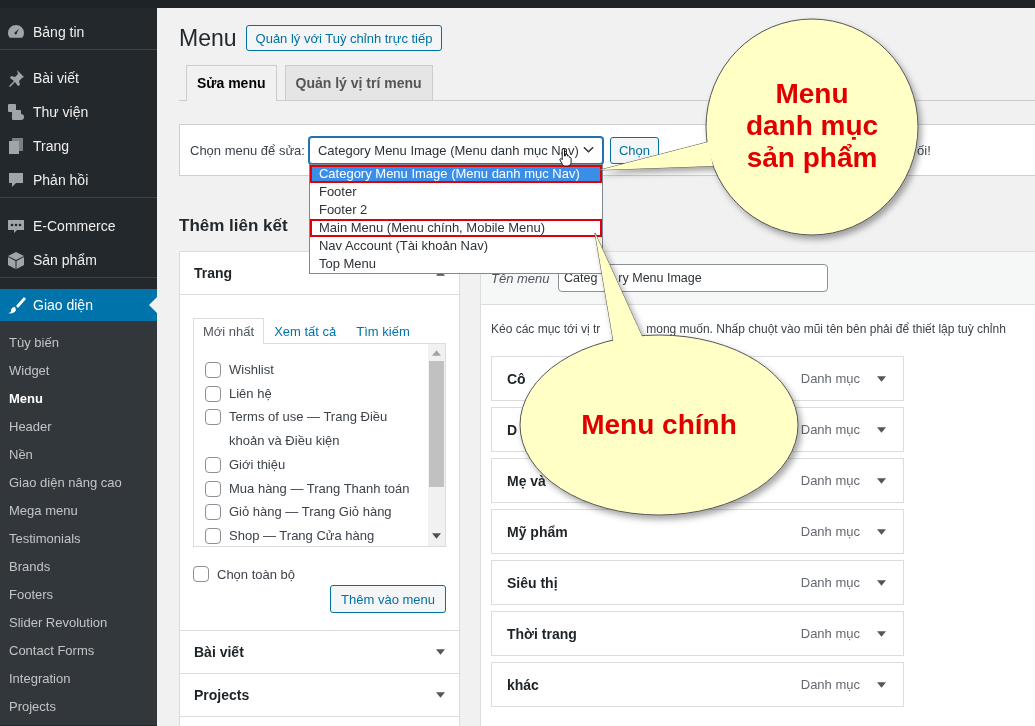 The image size is (1035, 726). What do you see at coordinates (78, 180) in the screenshot?
I see `sidebar-item: Phản hồi` at bounding box center [78, 180].